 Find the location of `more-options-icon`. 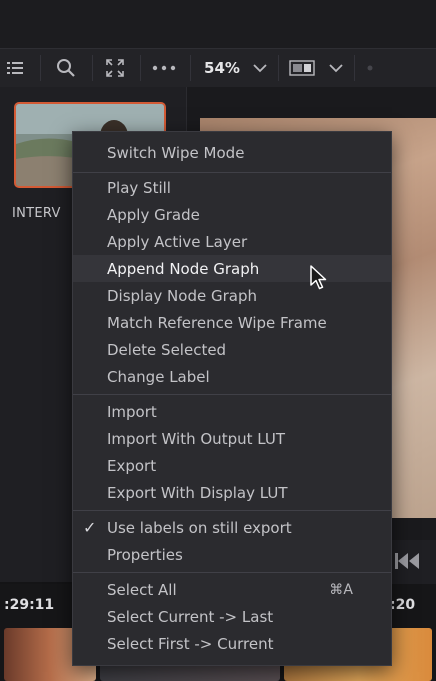

more-options-icon is located at coordinates (164, 68).